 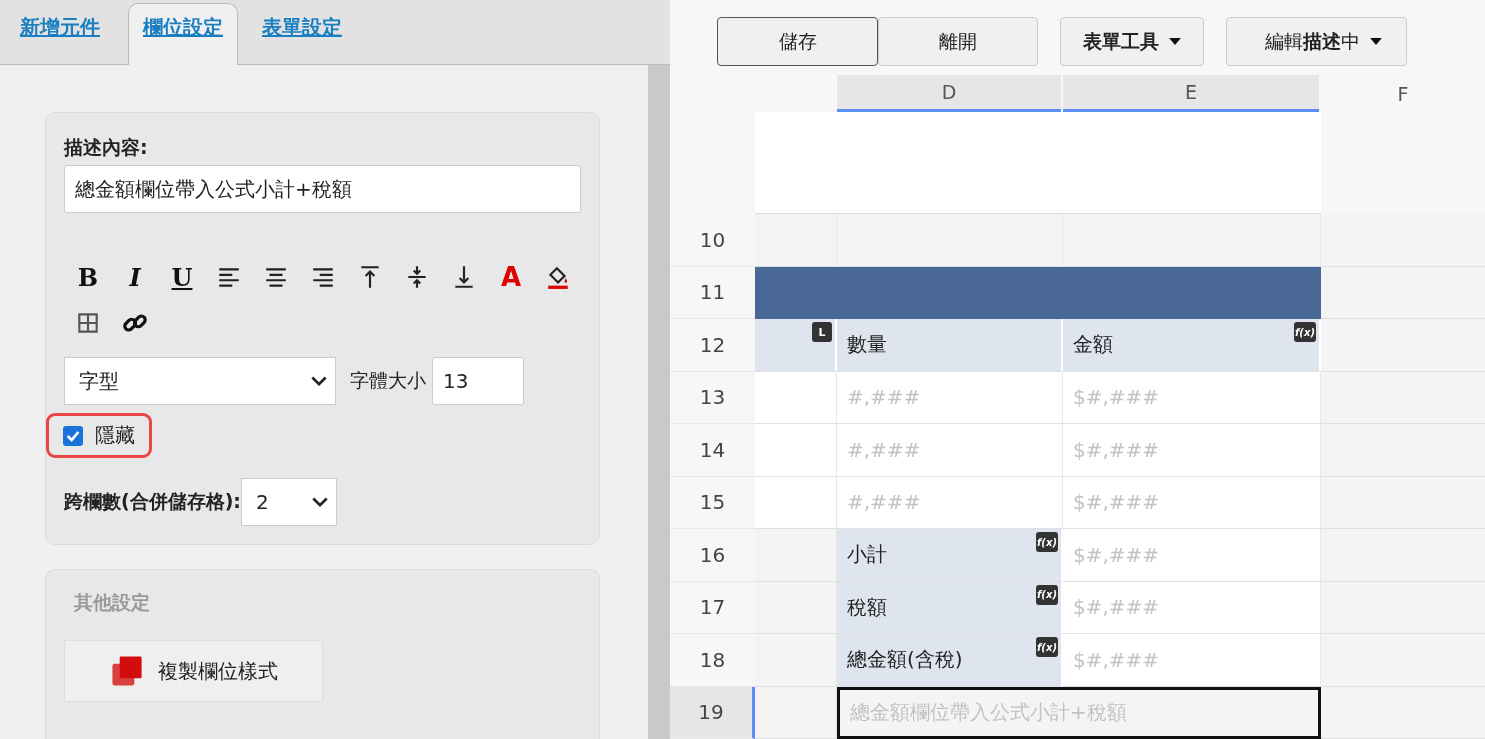 What do you see at coordinates (867, 555) in the screenshot?
I see `cell-text: 小計` at bounding box center [867, 555].